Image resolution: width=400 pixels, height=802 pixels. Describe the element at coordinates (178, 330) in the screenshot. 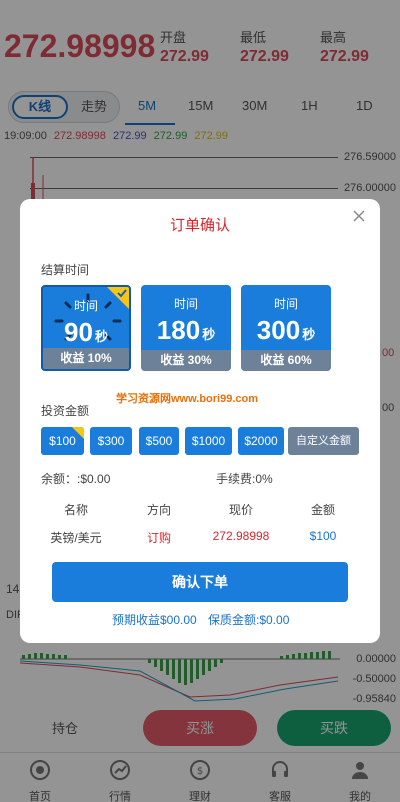

I see `card-duration-number: 180` at that location.